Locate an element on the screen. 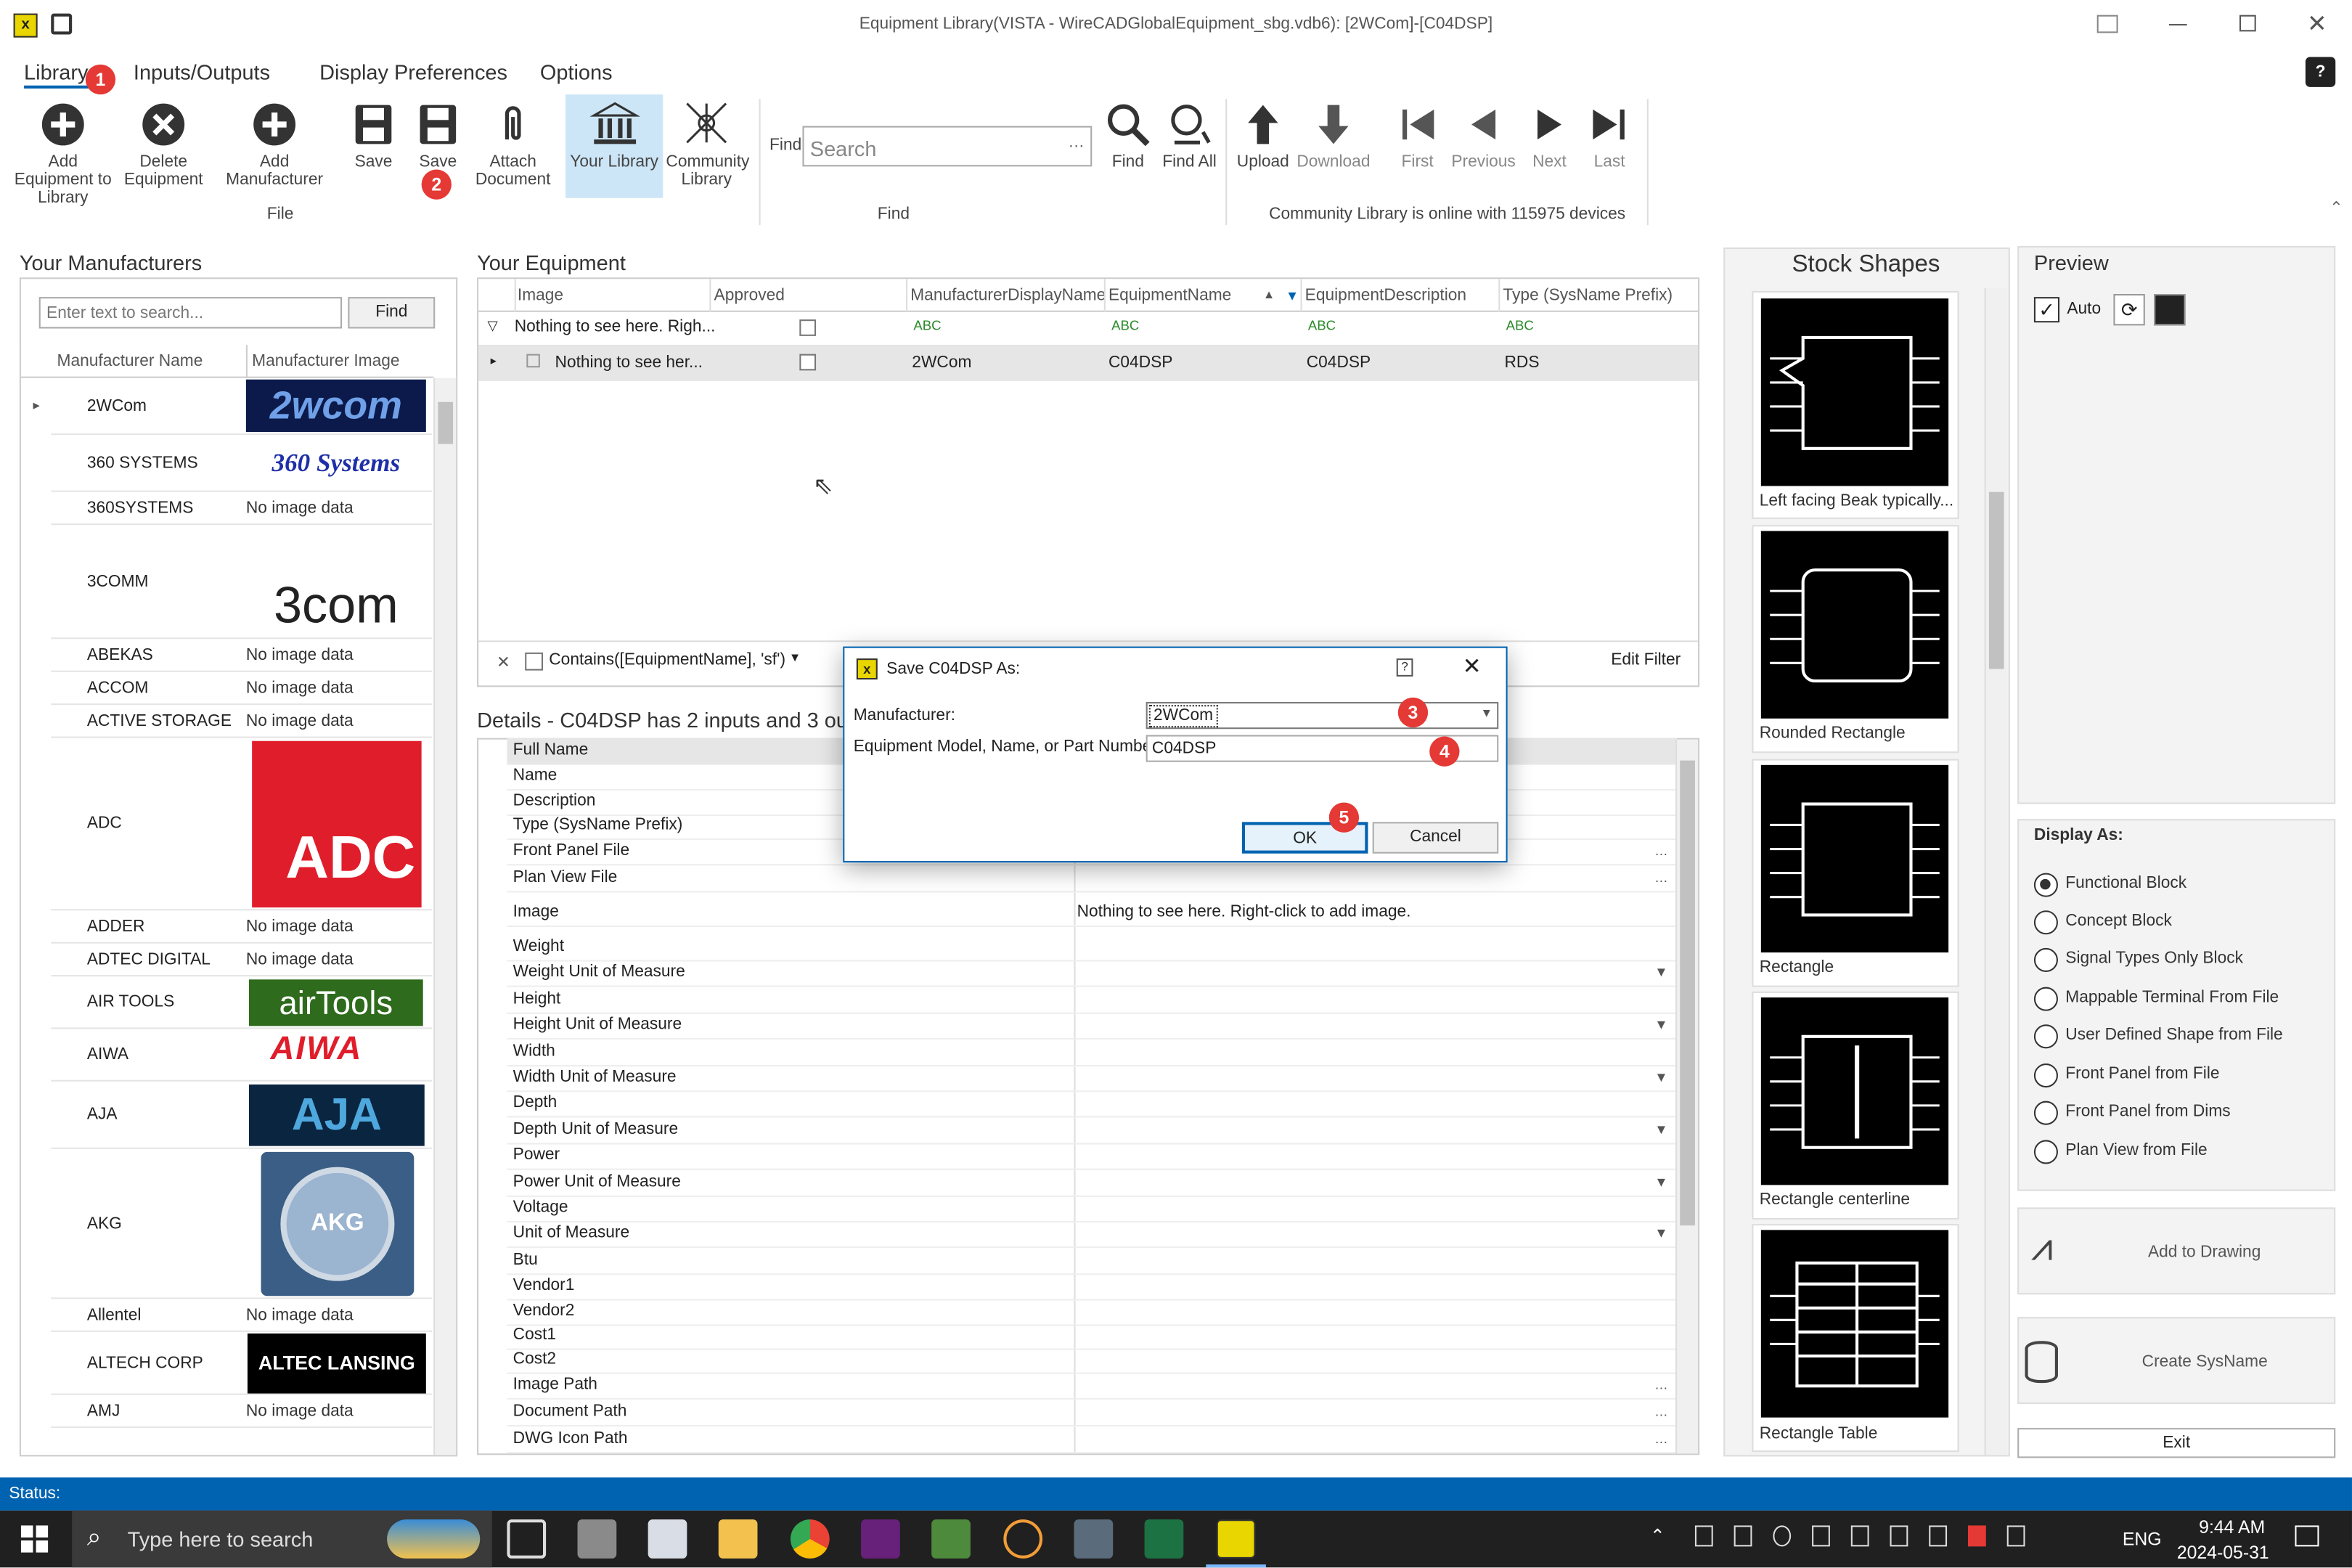 Image resolution: width=2352 pixels, height=1568 pixels. network-icon is located at coordinates (1899, 1536).